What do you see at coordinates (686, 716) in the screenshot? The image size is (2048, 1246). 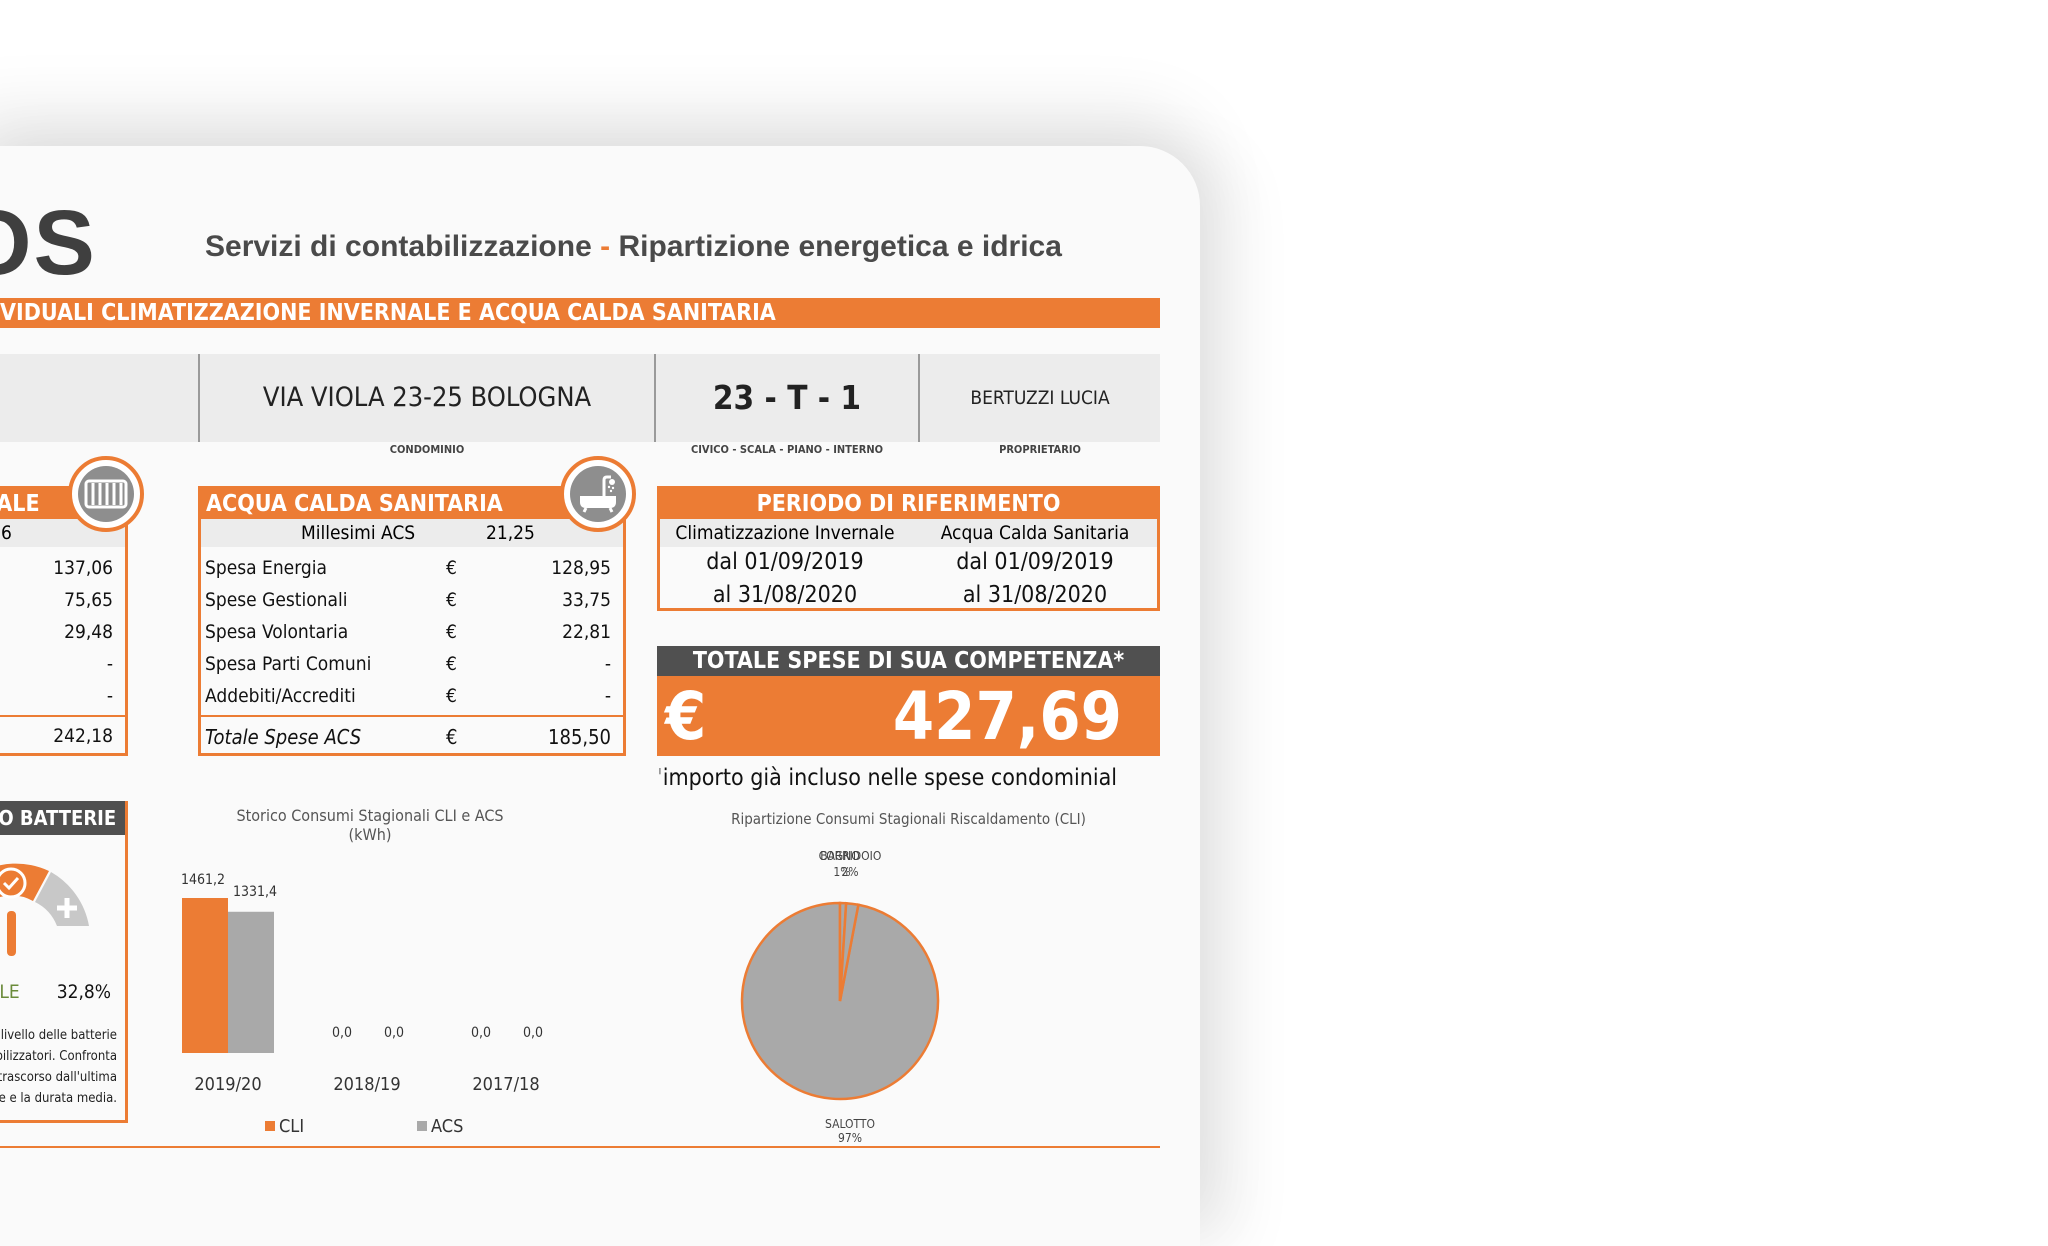 I see `total-currency: €` at bounding box center [686, 716].